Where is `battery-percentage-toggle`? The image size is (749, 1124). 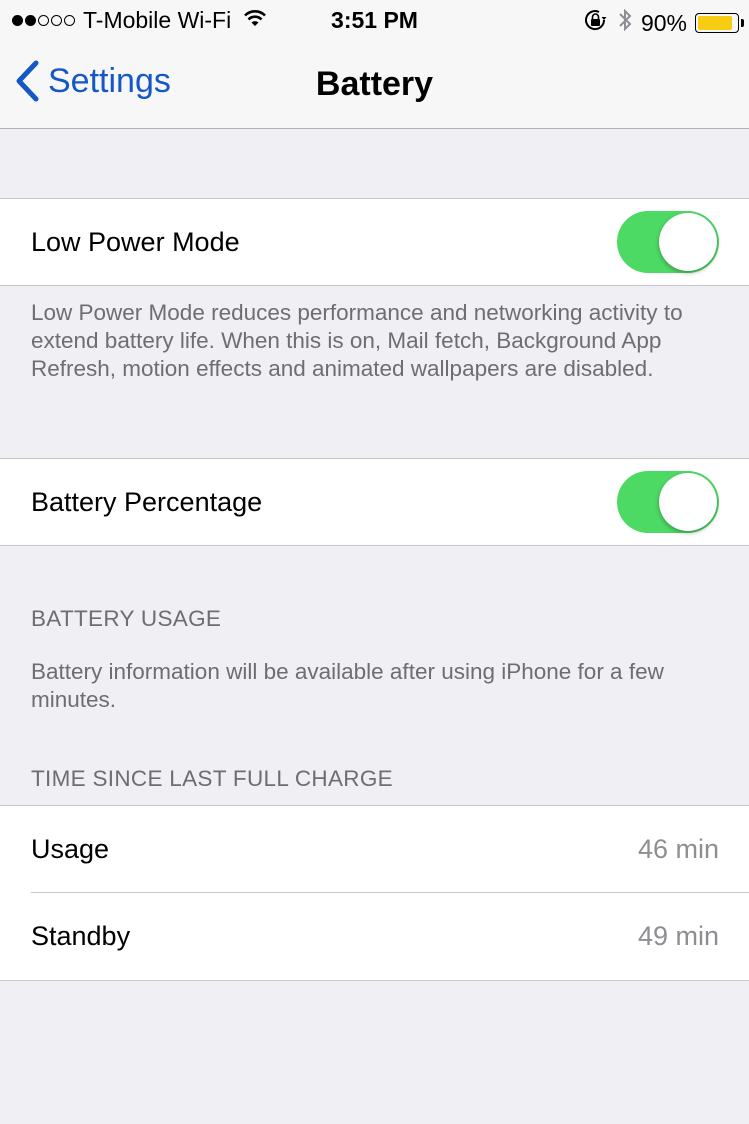
battery-percentage-toggle is located at coordinates (668, 502).